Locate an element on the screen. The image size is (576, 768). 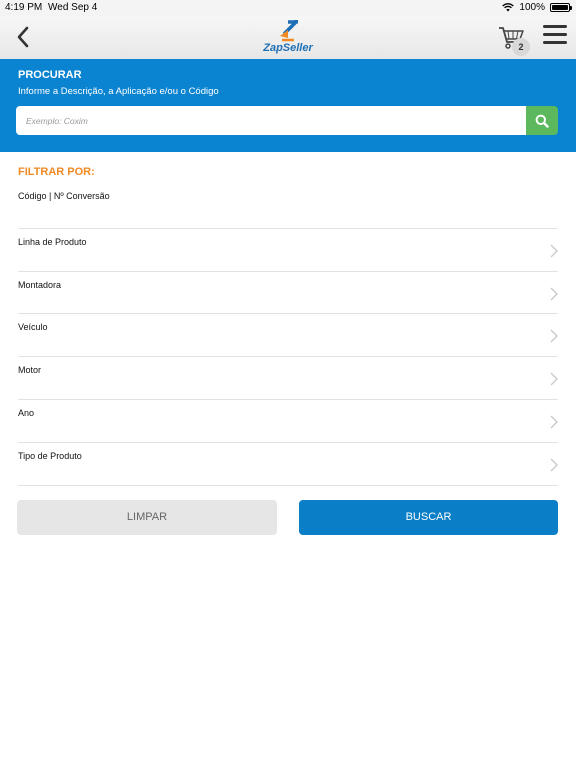
search-button is located at coordinates (542, 120).